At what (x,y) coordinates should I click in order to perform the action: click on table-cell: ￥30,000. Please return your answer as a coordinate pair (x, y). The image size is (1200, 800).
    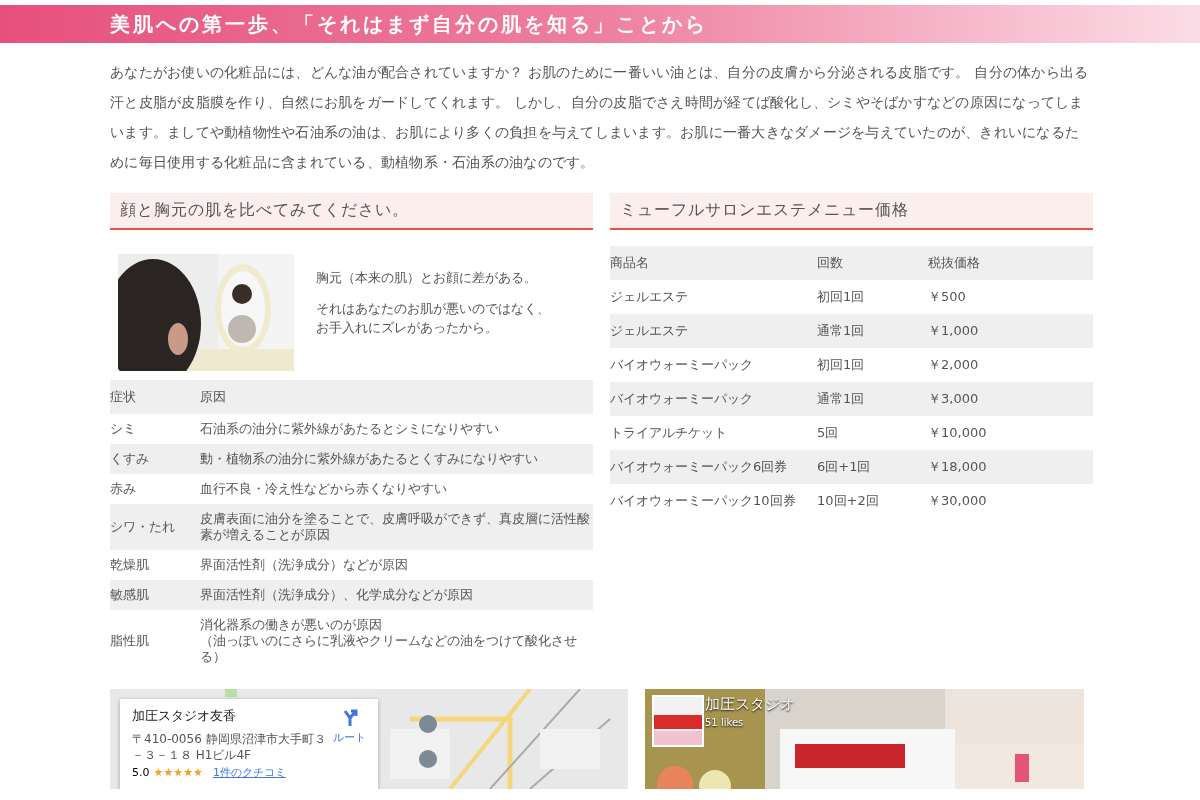
    Looking at the image, I should click on (1010, 501).